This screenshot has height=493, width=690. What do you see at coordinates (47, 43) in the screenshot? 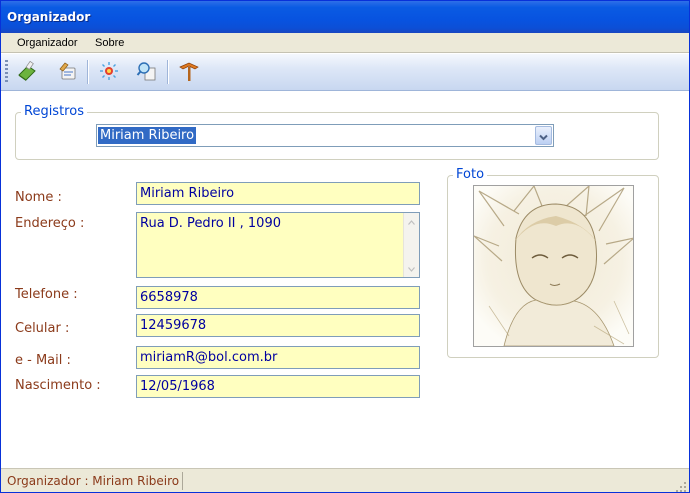
I see `menu-organizador: Organizador` at bounding box center [47, 43].